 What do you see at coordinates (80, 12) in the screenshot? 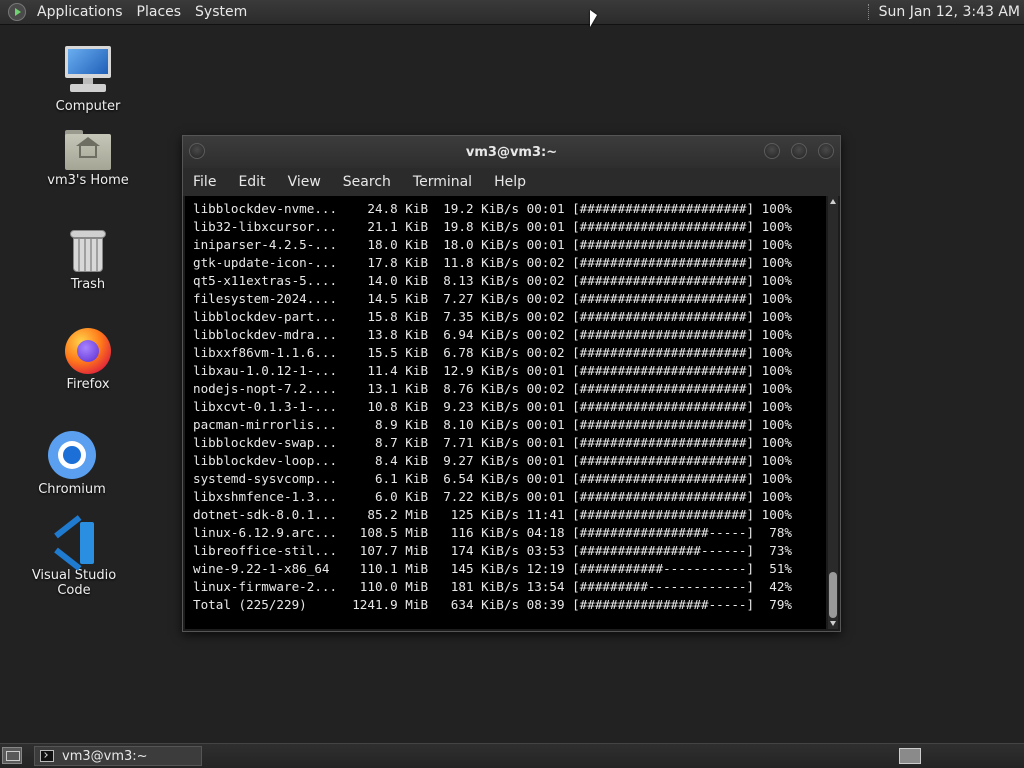
I see `applications-menu: Applications` at bounding box center [80, 12].